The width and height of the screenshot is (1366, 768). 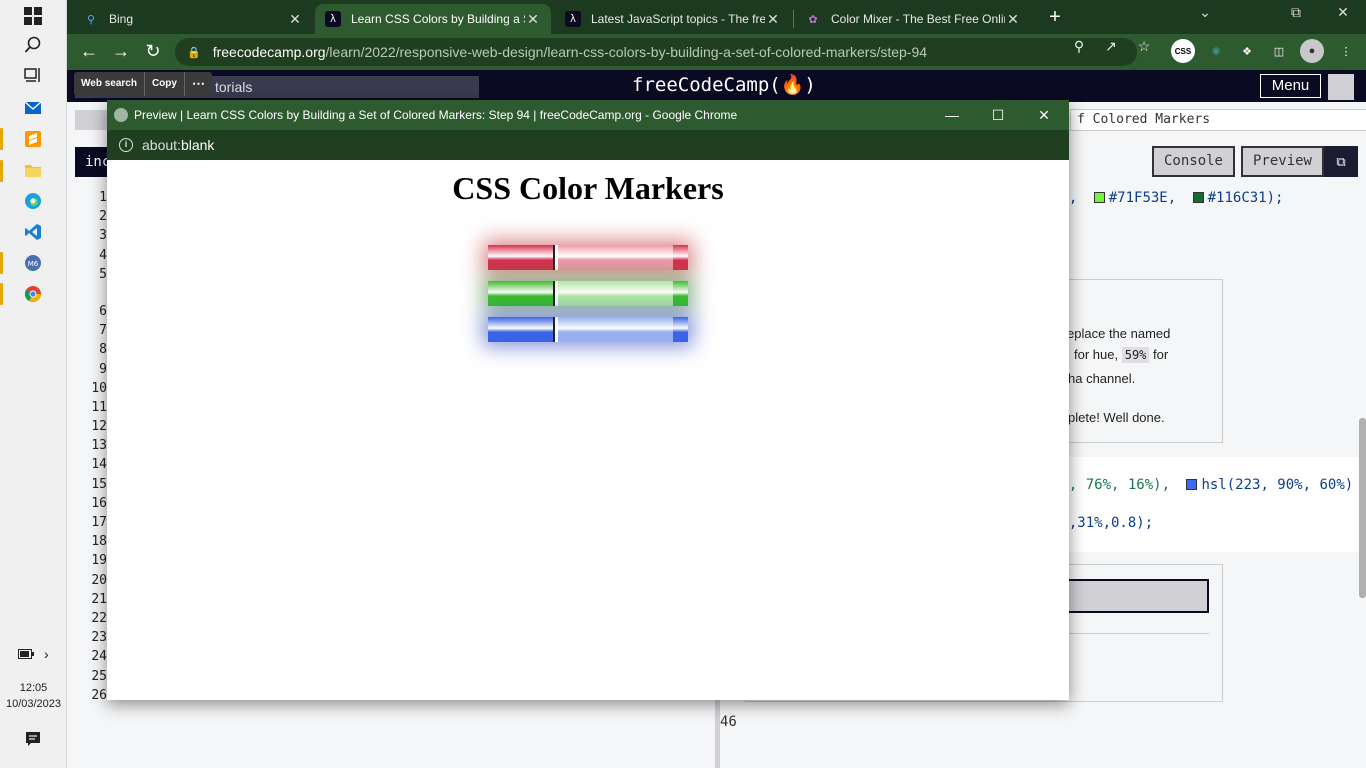 I want to click on extensions-puzzle-icon: ❖, so click(x=1247, y=51).